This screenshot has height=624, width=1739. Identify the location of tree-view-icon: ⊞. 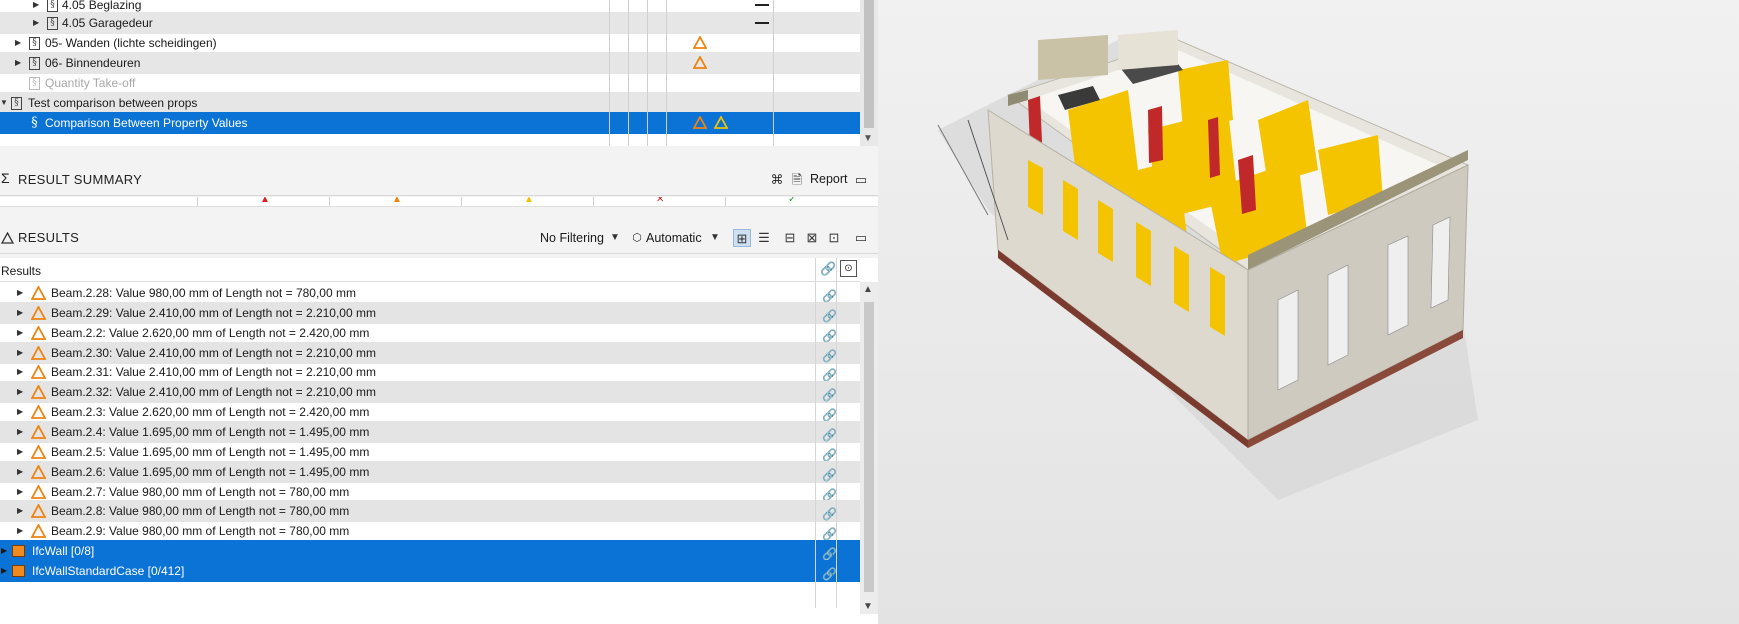
(742, 238).